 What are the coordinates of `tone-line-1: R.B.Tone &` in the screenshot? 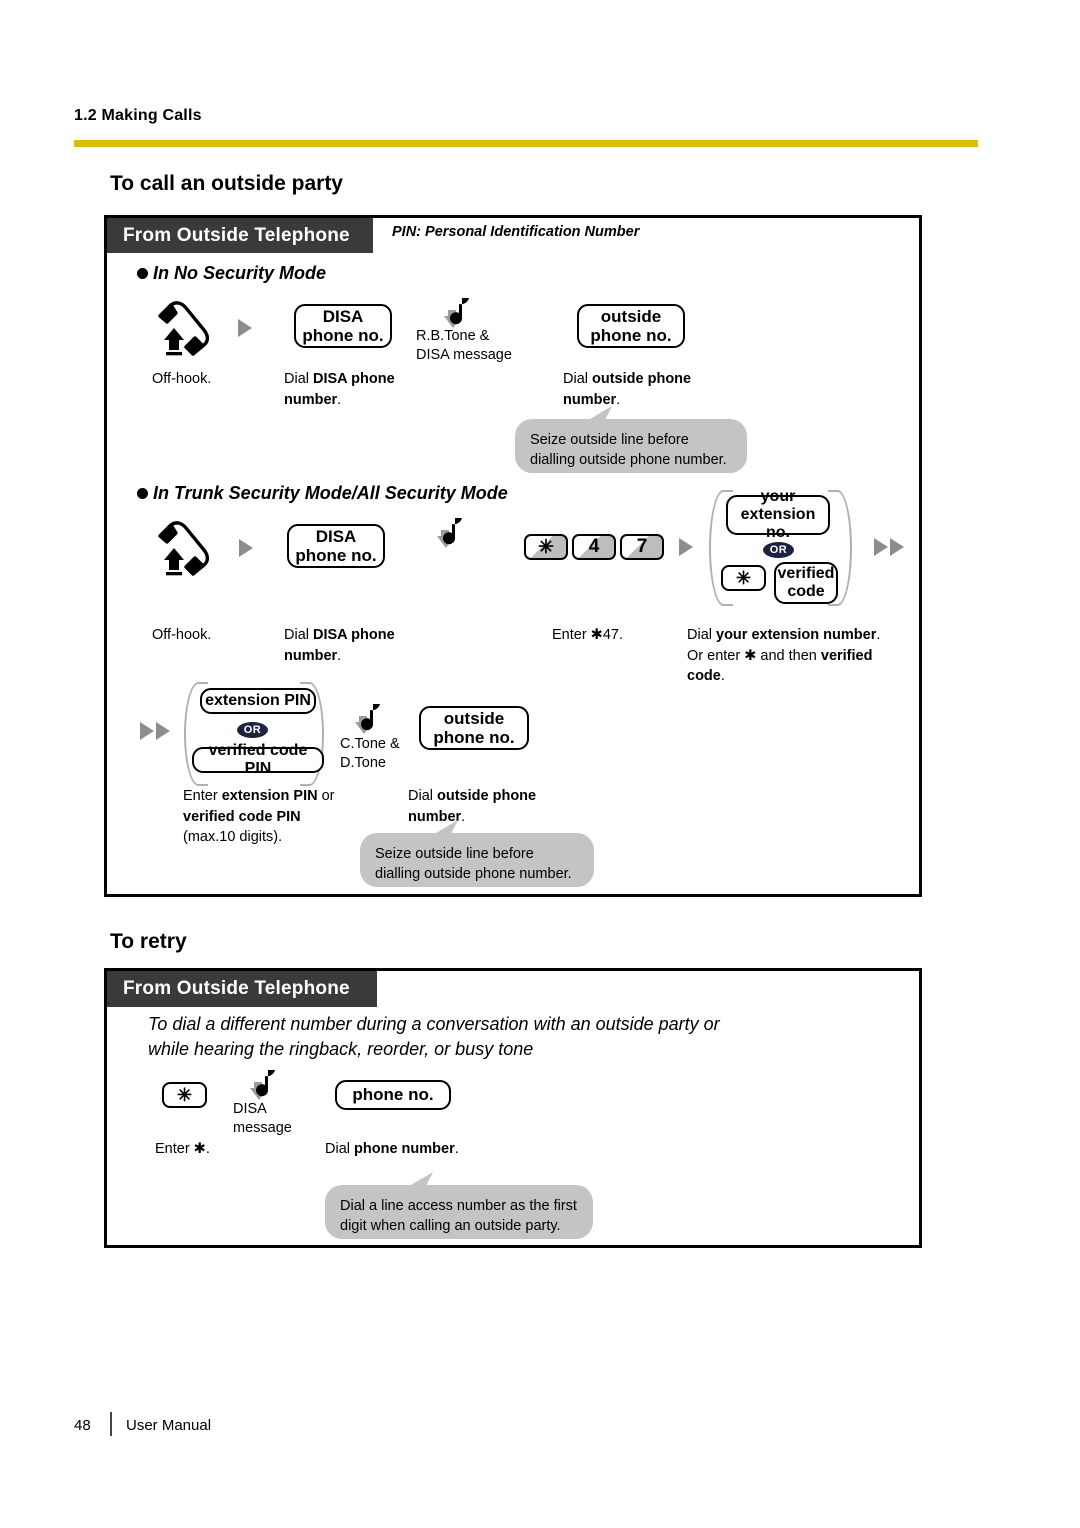 It's located at (453, 336).